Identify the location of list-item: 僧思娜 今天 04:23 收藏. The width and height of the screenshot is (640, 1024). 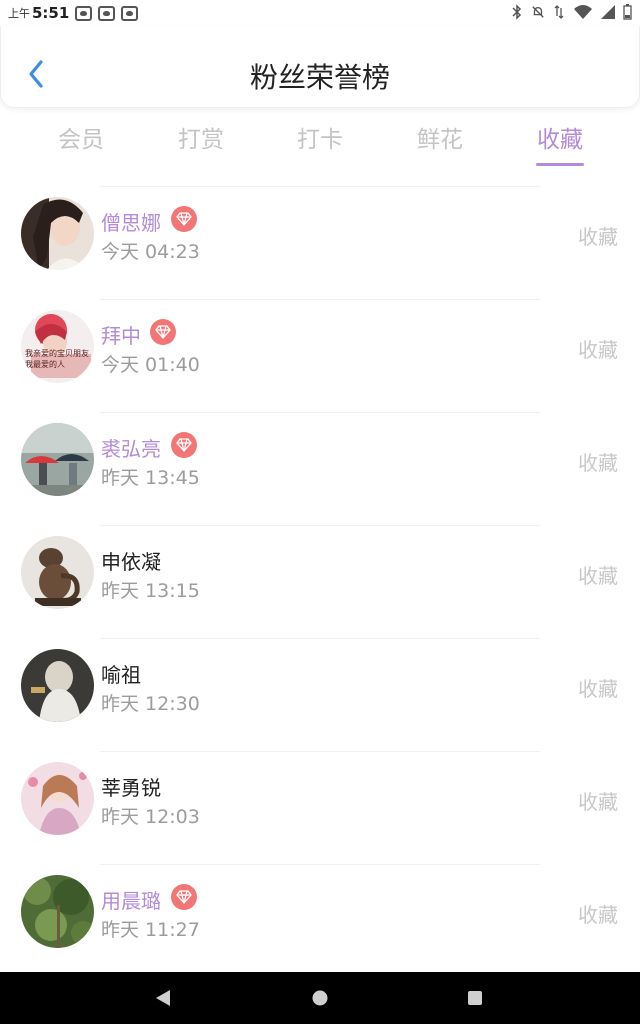
(320, 242).